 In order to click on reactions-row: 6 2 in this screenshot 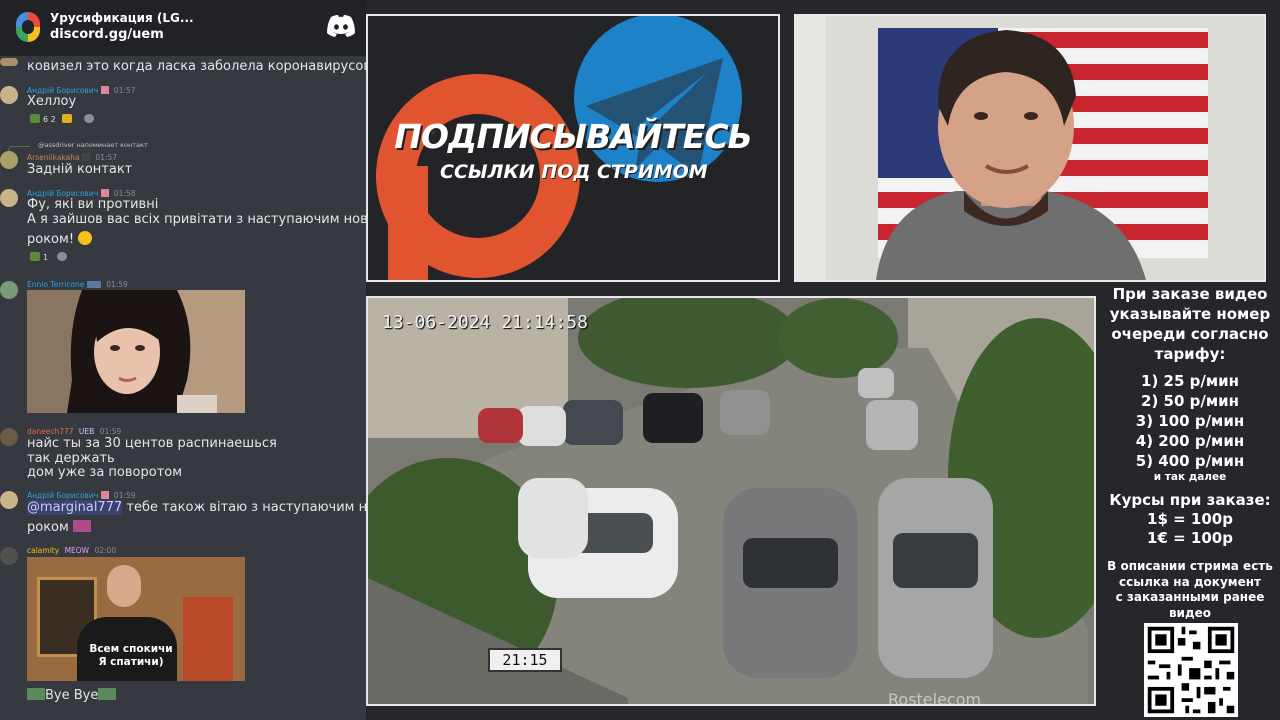, I will do `click(63, 119)`.